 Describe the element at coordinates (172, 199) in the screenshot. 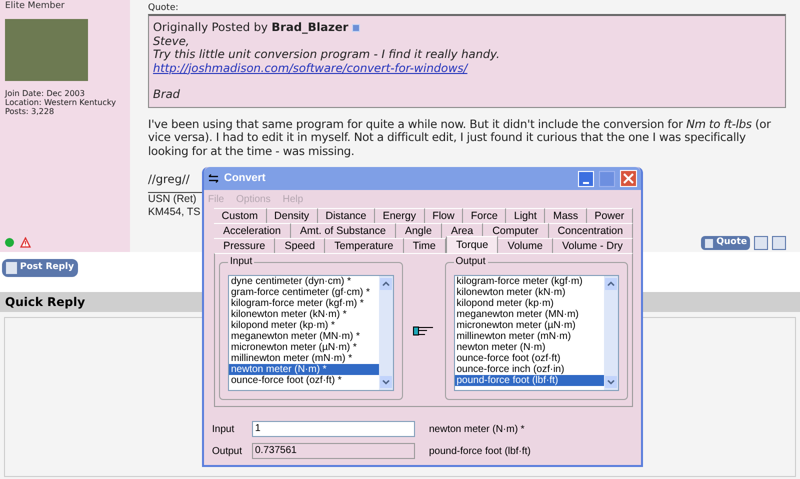

I see `signature-text: USN (Ret)` at that location.